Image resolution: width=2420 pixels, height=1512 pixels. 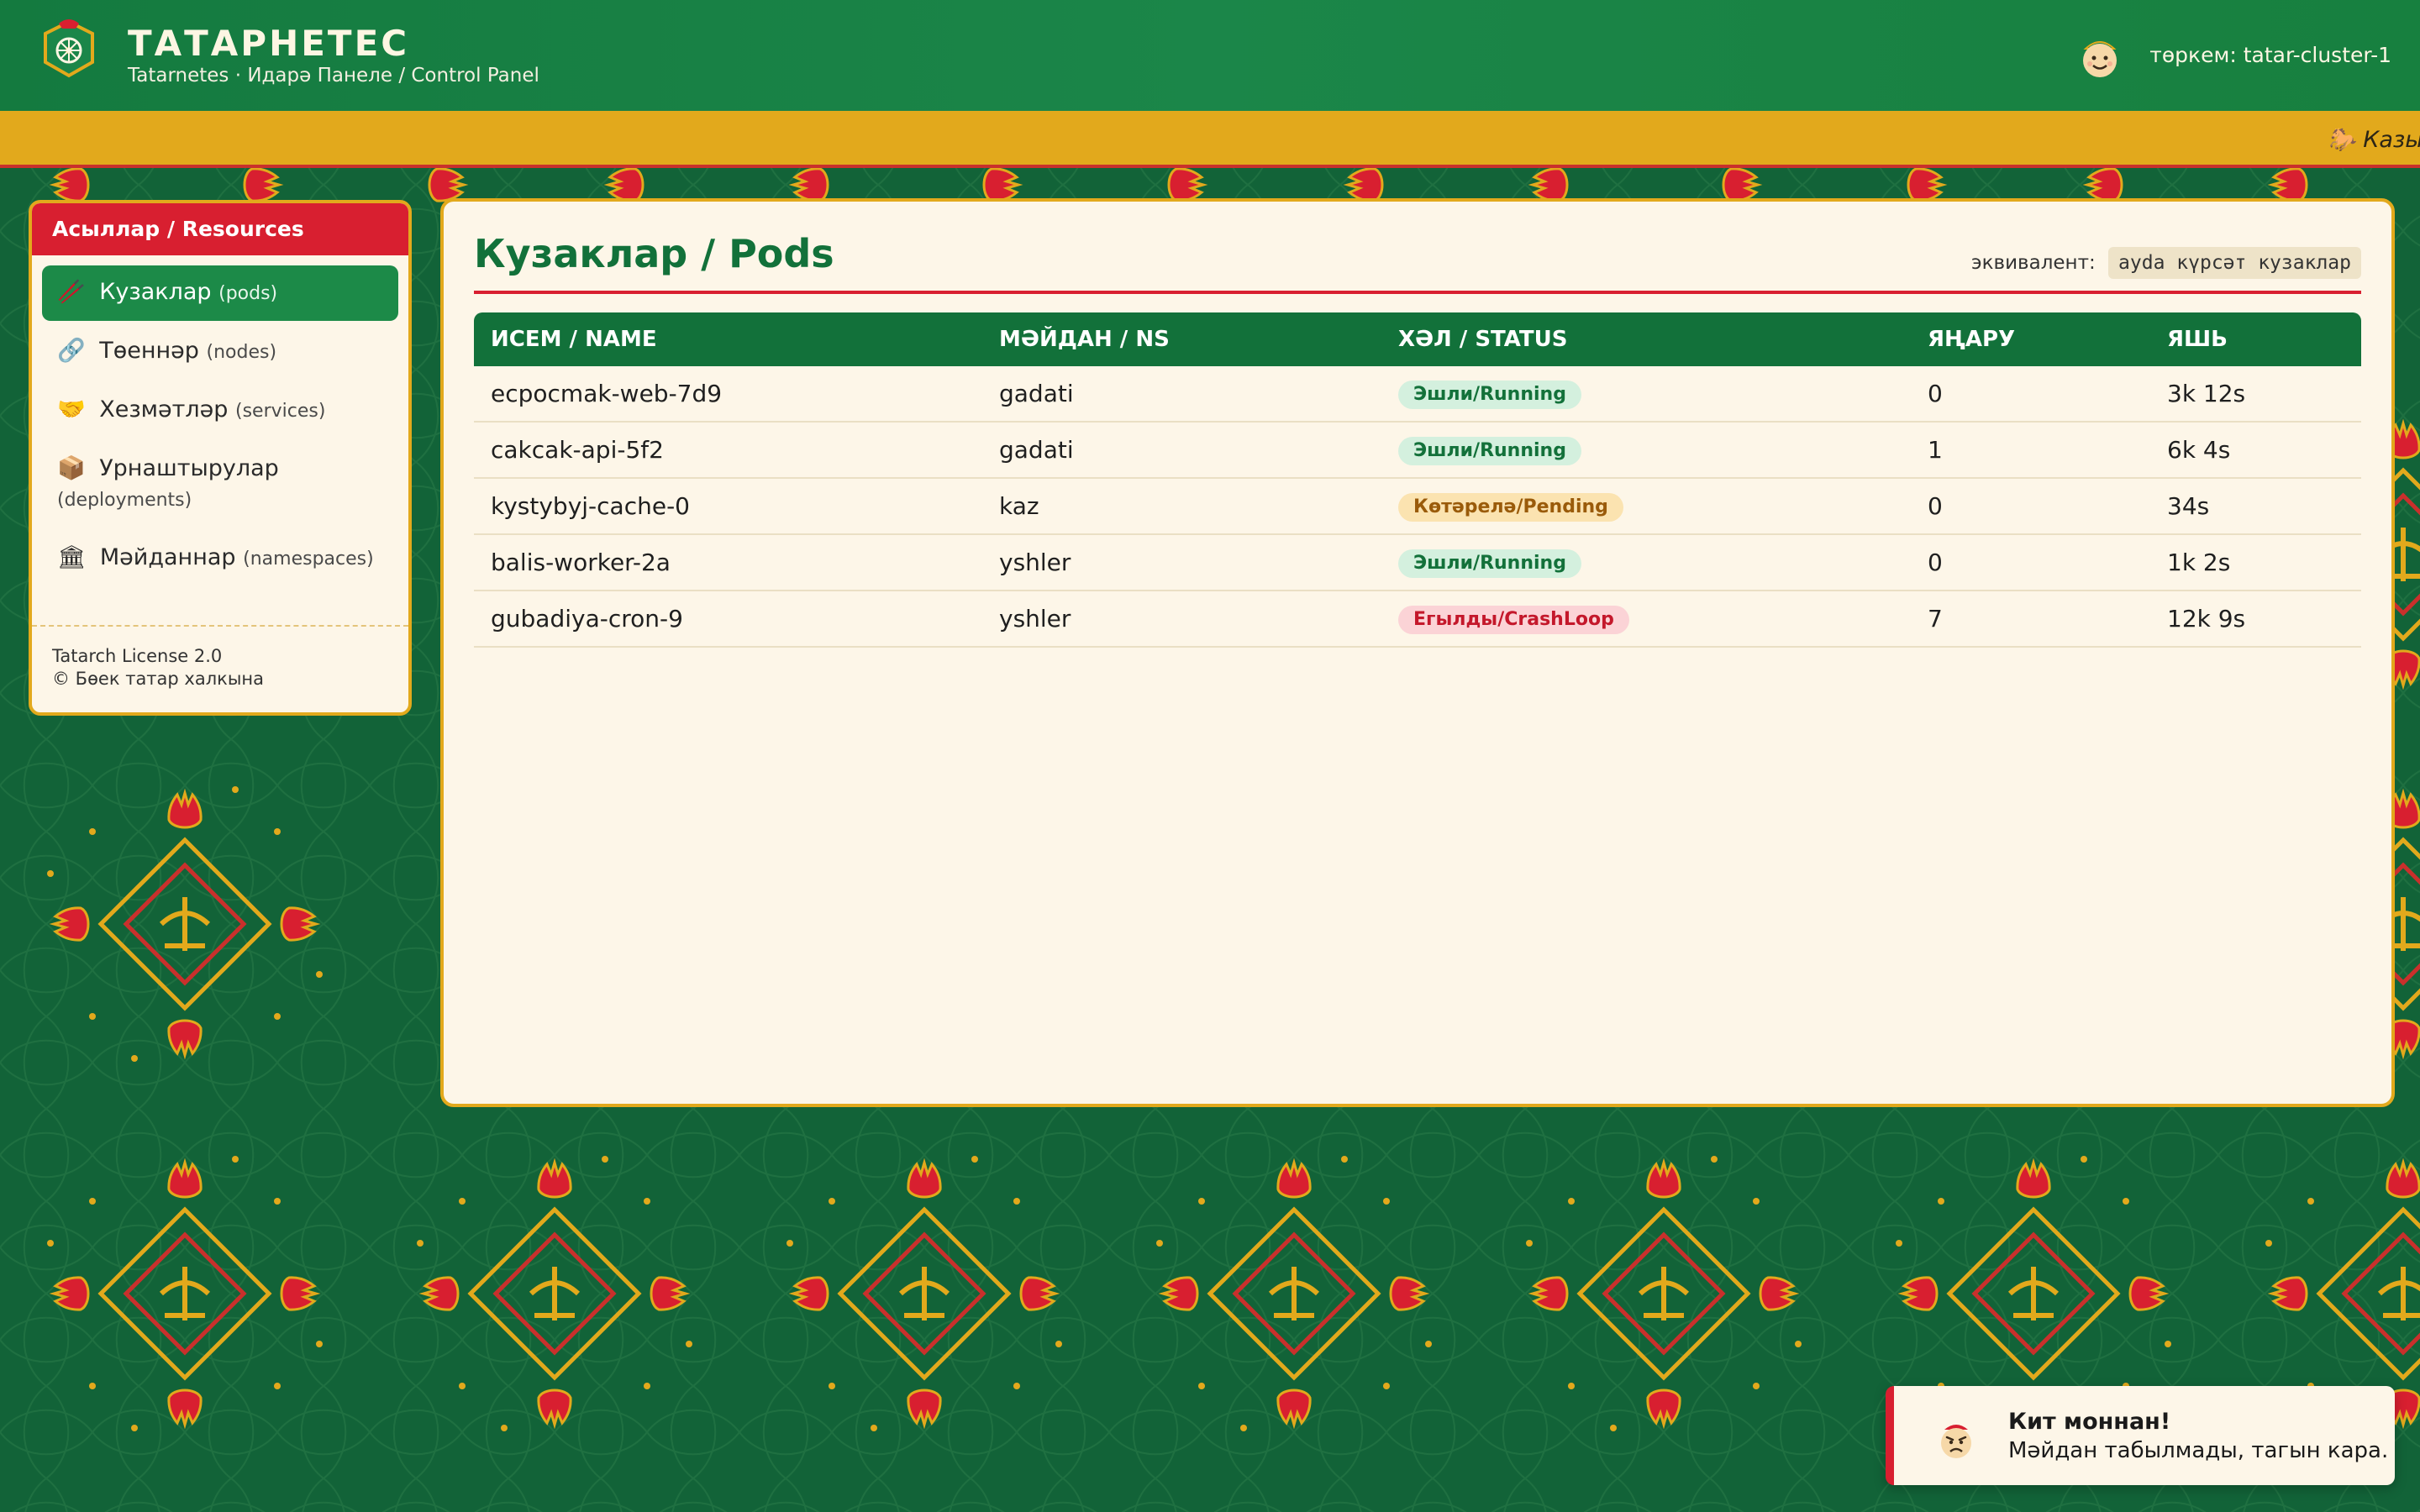 I want to click on title-divider, so click(x=1417, y=292).